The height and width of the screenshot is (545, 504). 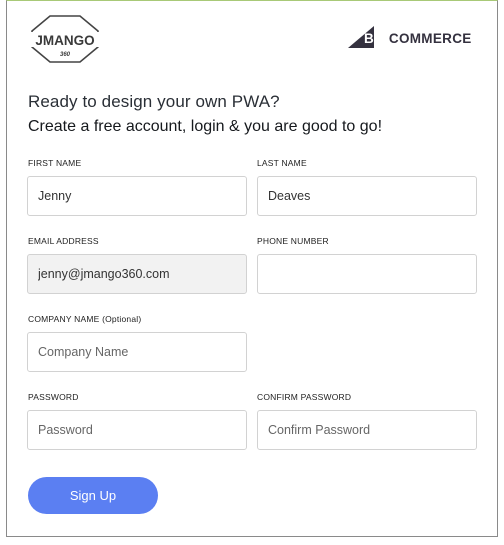 What do you see at coordinates (418, 38) in the screenshot?
I see `bigcommerce-logo-text: BIGCOMMERCE` at bounding box center [418, 38].